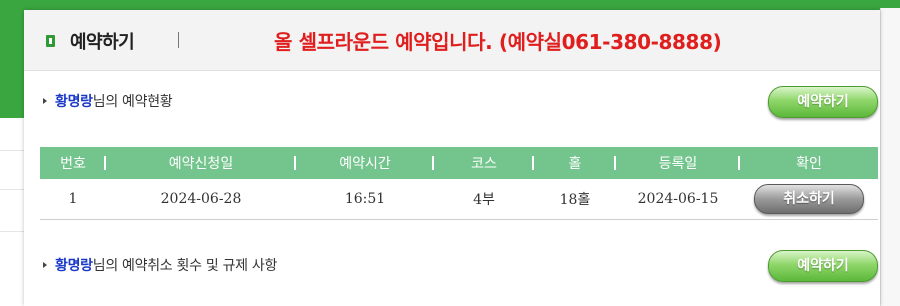  Describe the element at coordinates (890, 153) in the screenshot. I see `right-background-strip` at that location.